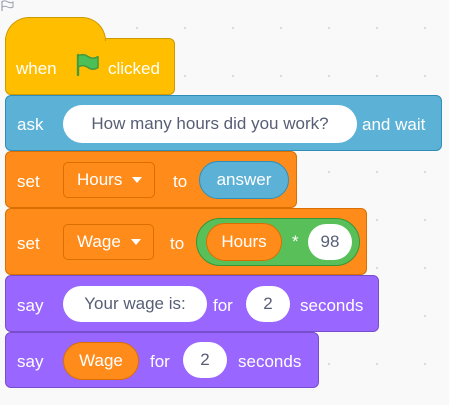 The width and height of the screenshot is (449, 405). I want to click on when-flag-clicked-block: when clicked, so click(90, 56).